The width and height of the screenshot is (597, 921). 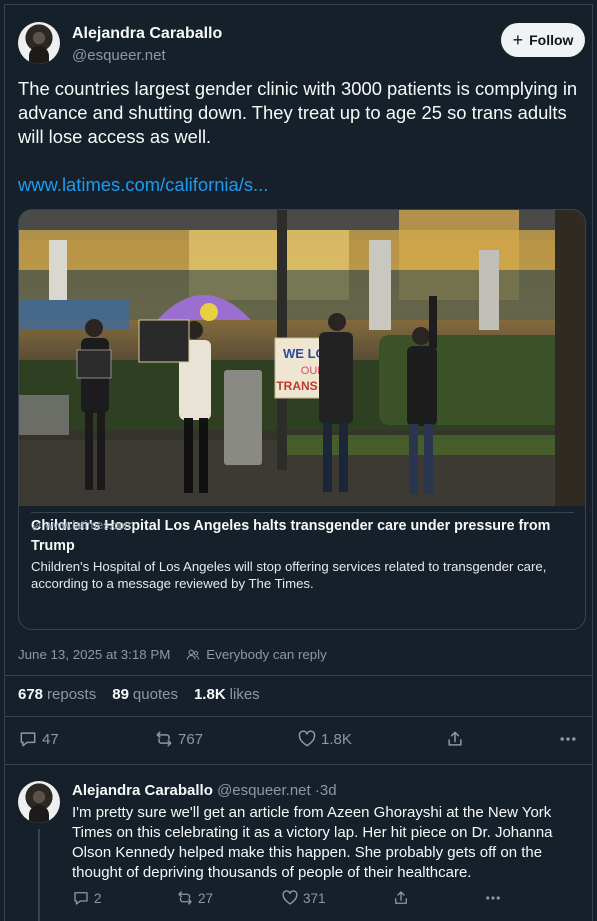 I want to click on reply-like-button: 371, so click(x=303, y=898).